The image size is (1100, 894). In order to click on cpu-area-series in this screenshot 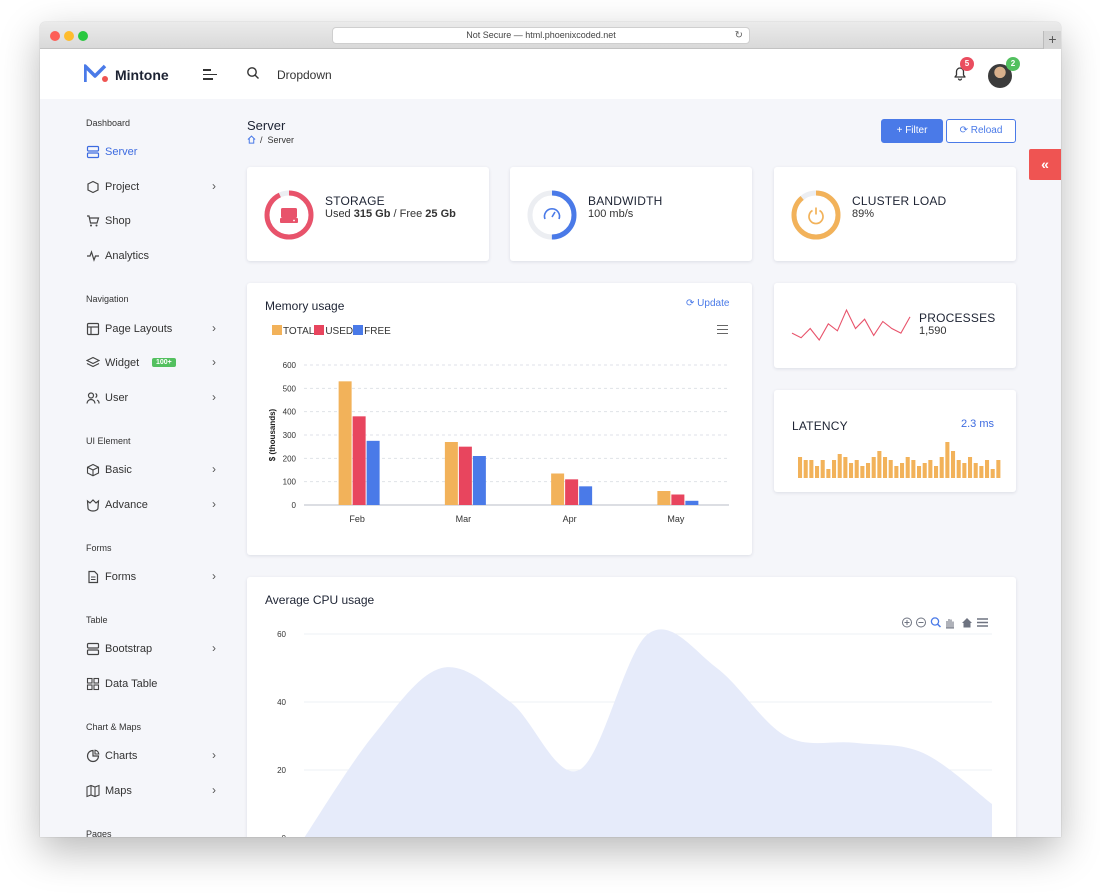, I will do `click(648, 733)`.